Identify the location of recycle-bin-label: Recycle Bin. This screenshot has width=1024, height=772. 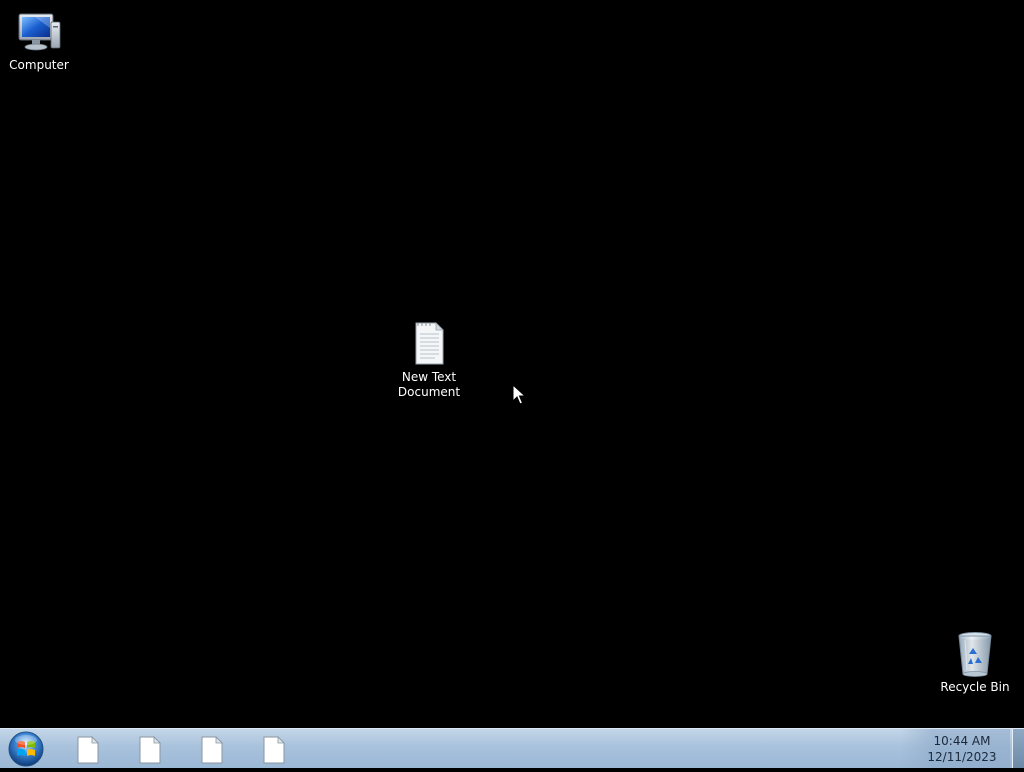
(975, 687).